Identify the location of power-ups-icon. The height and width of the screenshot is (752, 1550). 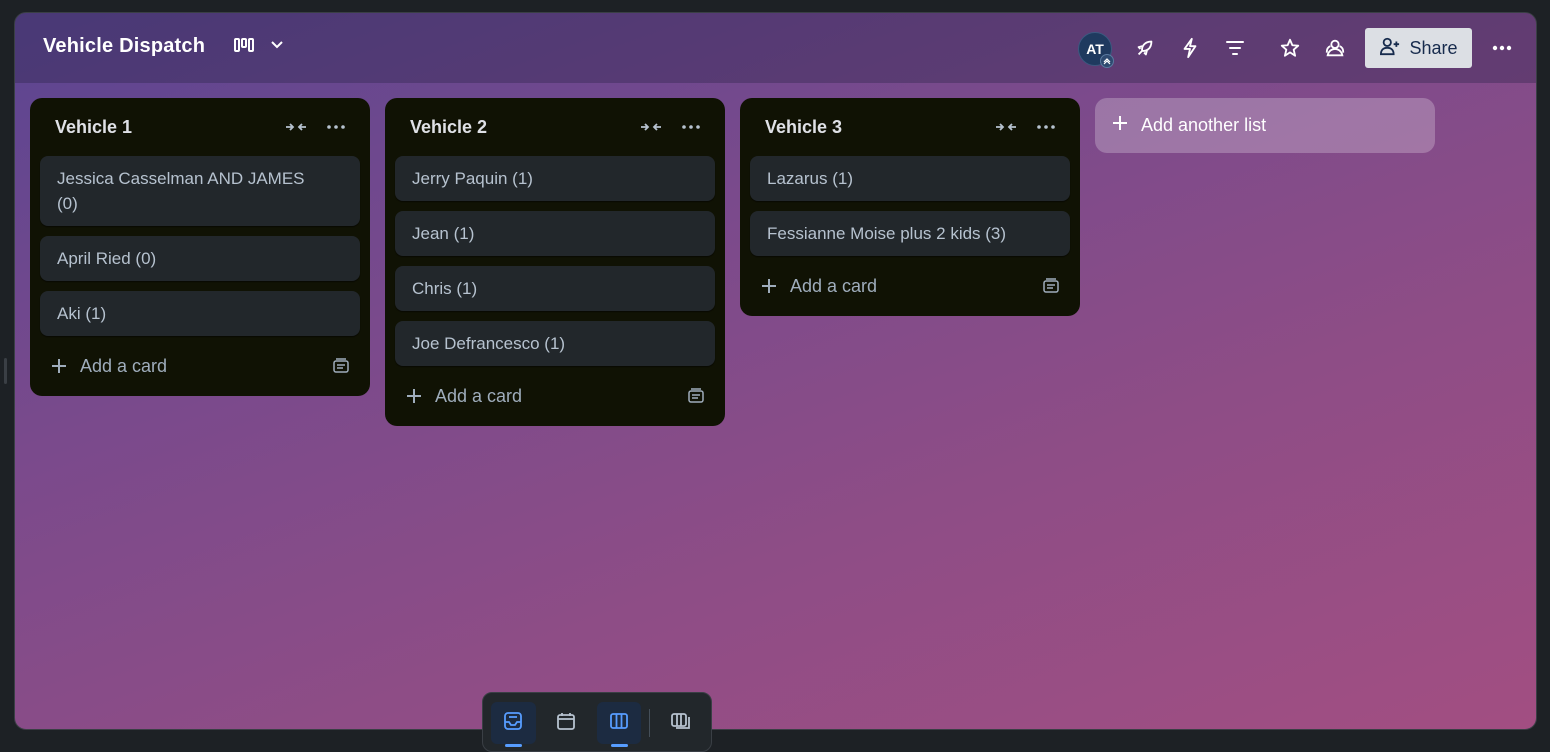
(1145, 48).